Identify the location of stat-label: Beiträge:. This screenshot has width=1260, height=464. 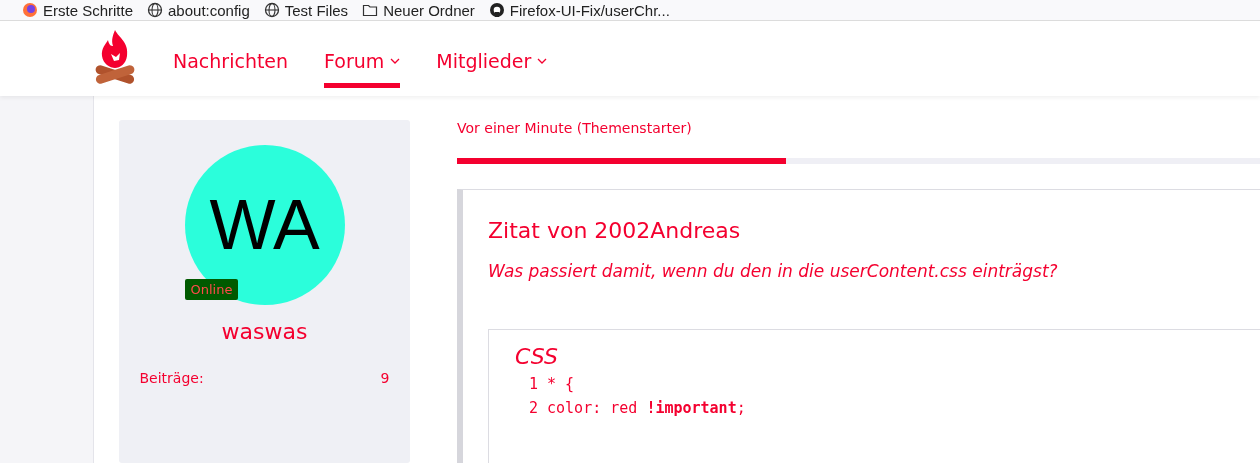
(171, 378).